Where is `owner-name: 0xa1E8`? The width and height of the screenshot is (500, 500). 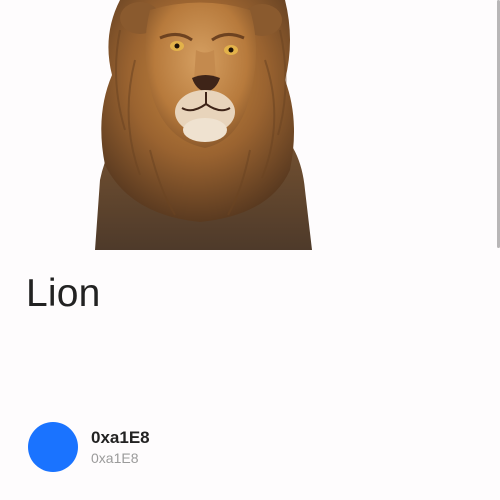
owner-name: 0xa1E8 is located at coordinates (120, 438).